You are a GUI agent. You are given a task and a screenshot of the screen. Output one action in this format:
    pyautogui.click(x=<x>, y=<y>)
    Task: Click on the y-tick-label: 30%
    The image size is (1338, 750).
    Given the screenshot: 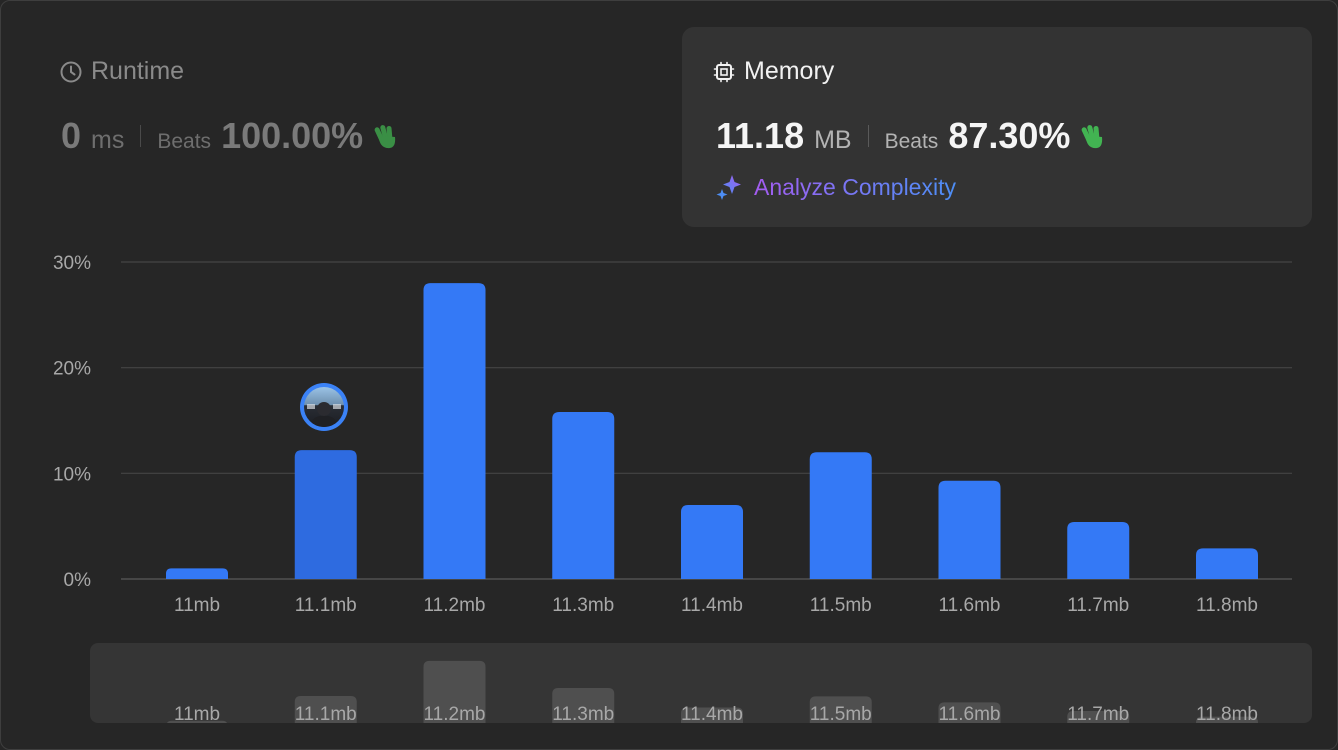 What is the action you would take?
    pyautogui.click(x=72, y=263)
    